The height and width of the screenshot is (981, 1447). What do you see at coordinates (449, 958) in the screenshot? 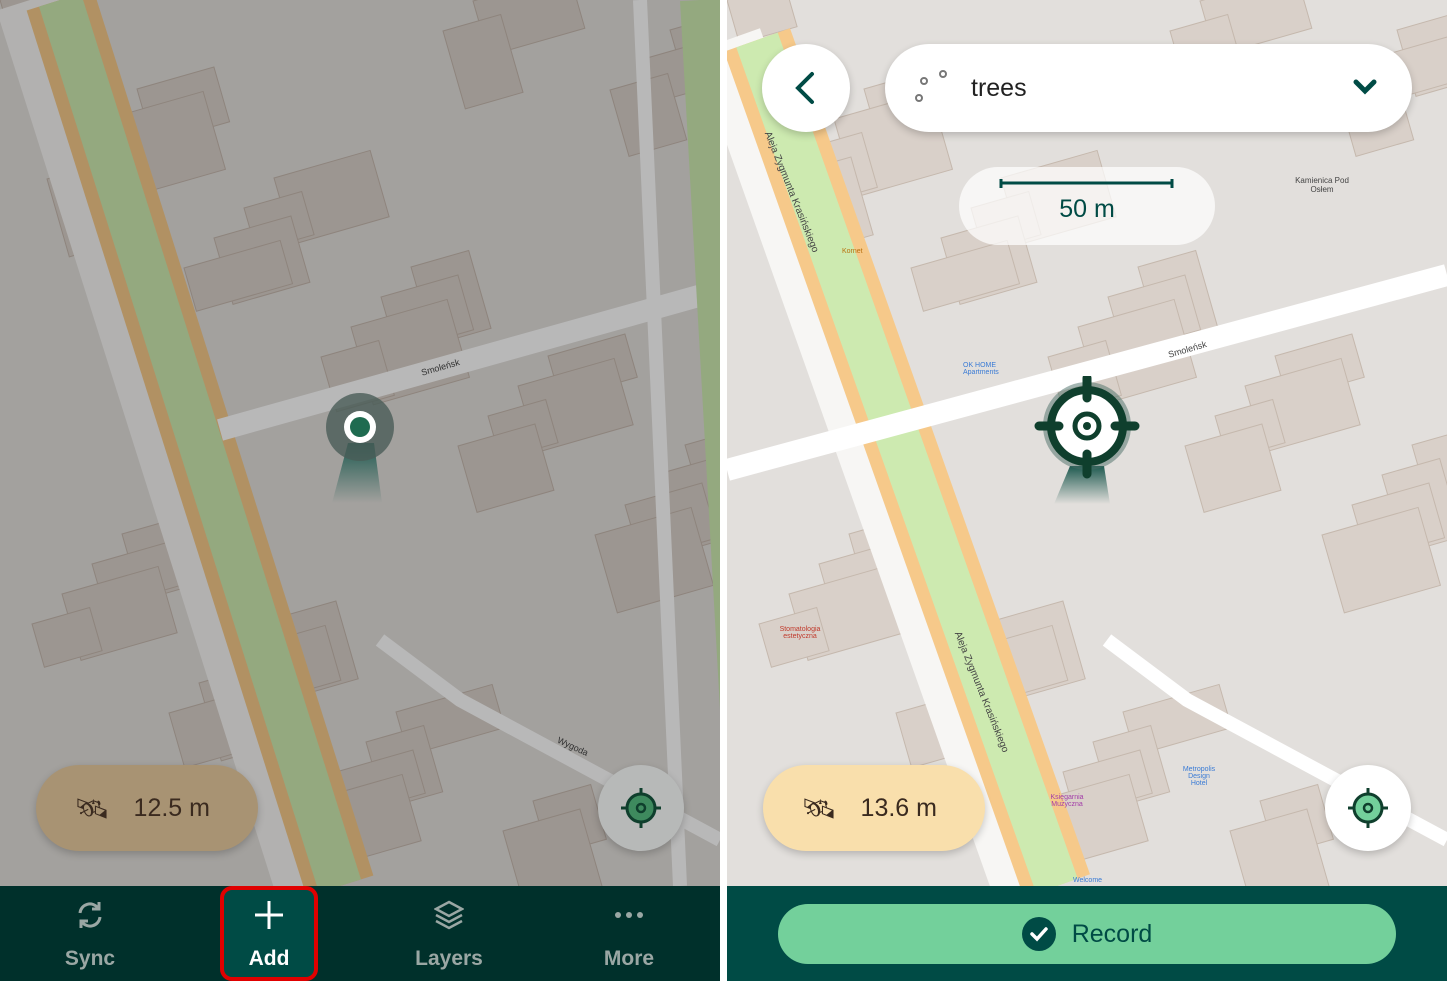
I see `nav-label: Layers` at bounding box center [449, 958].